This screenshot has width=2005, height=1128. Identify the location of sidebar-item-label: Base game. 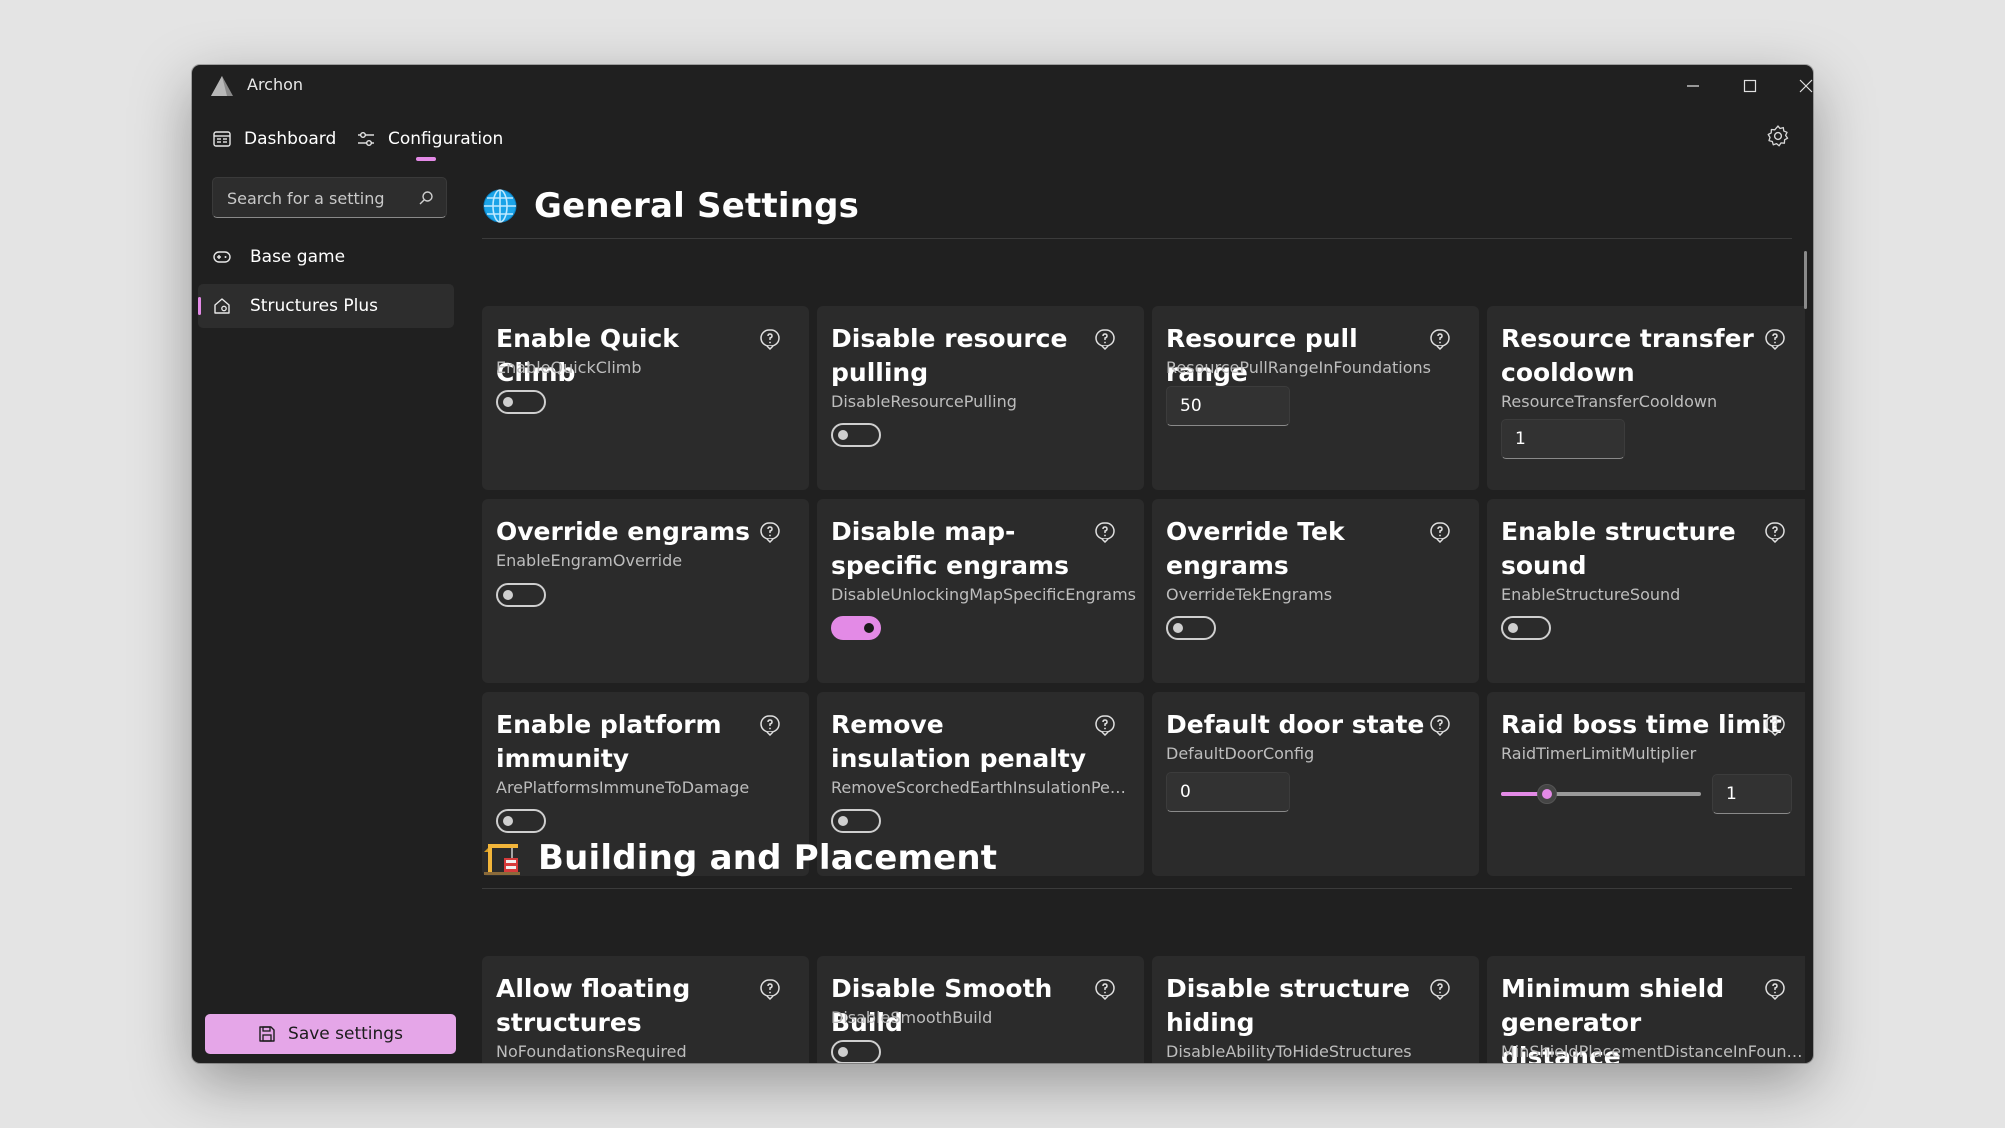
(298, 257).